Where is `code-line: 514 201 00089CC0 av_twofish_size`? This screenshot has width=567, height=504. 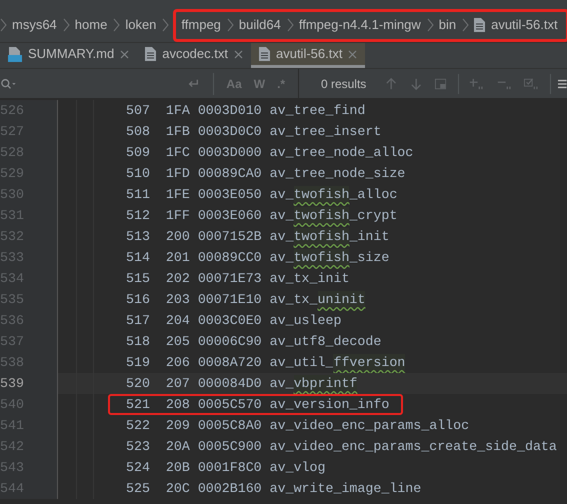
code-line: 514 201 00089CC0 av_twofish_size is located at coordinates (257, 258).